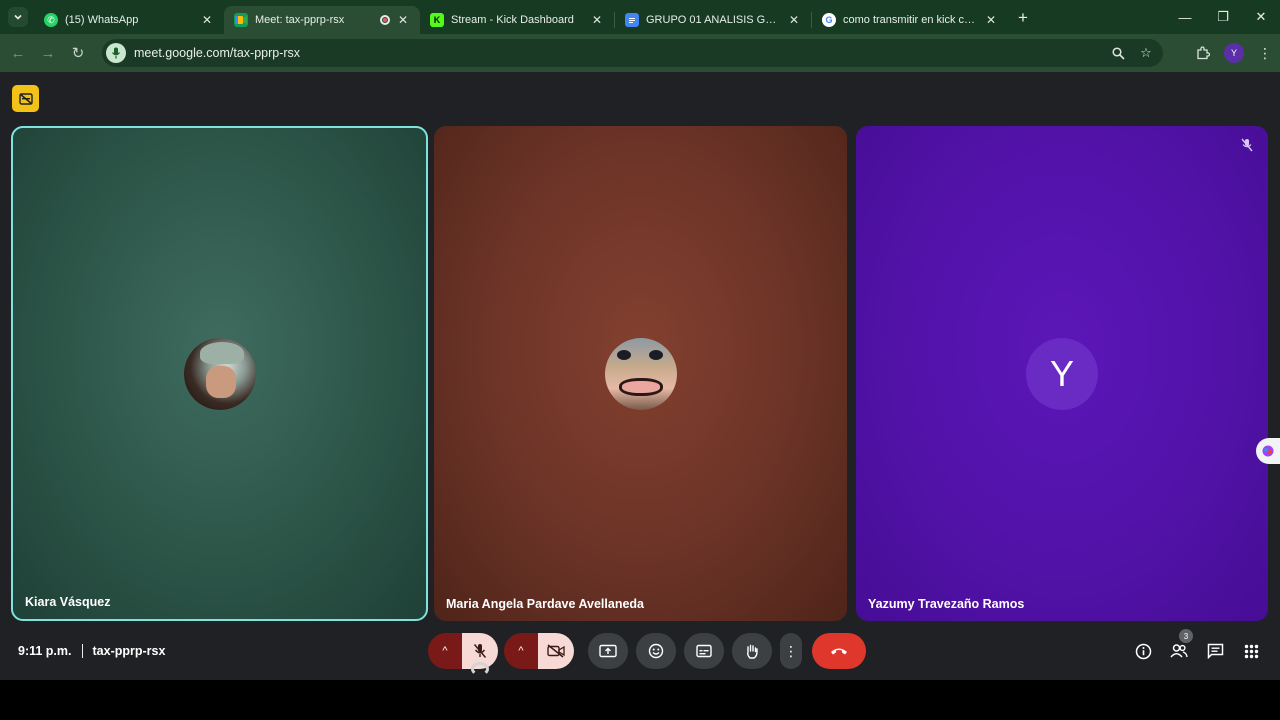 The width and height of the screenshot is (1280, 720). I want to click on tab-whatsapp: ✆ (15) WhatsApp ✕, so click(129, 20).